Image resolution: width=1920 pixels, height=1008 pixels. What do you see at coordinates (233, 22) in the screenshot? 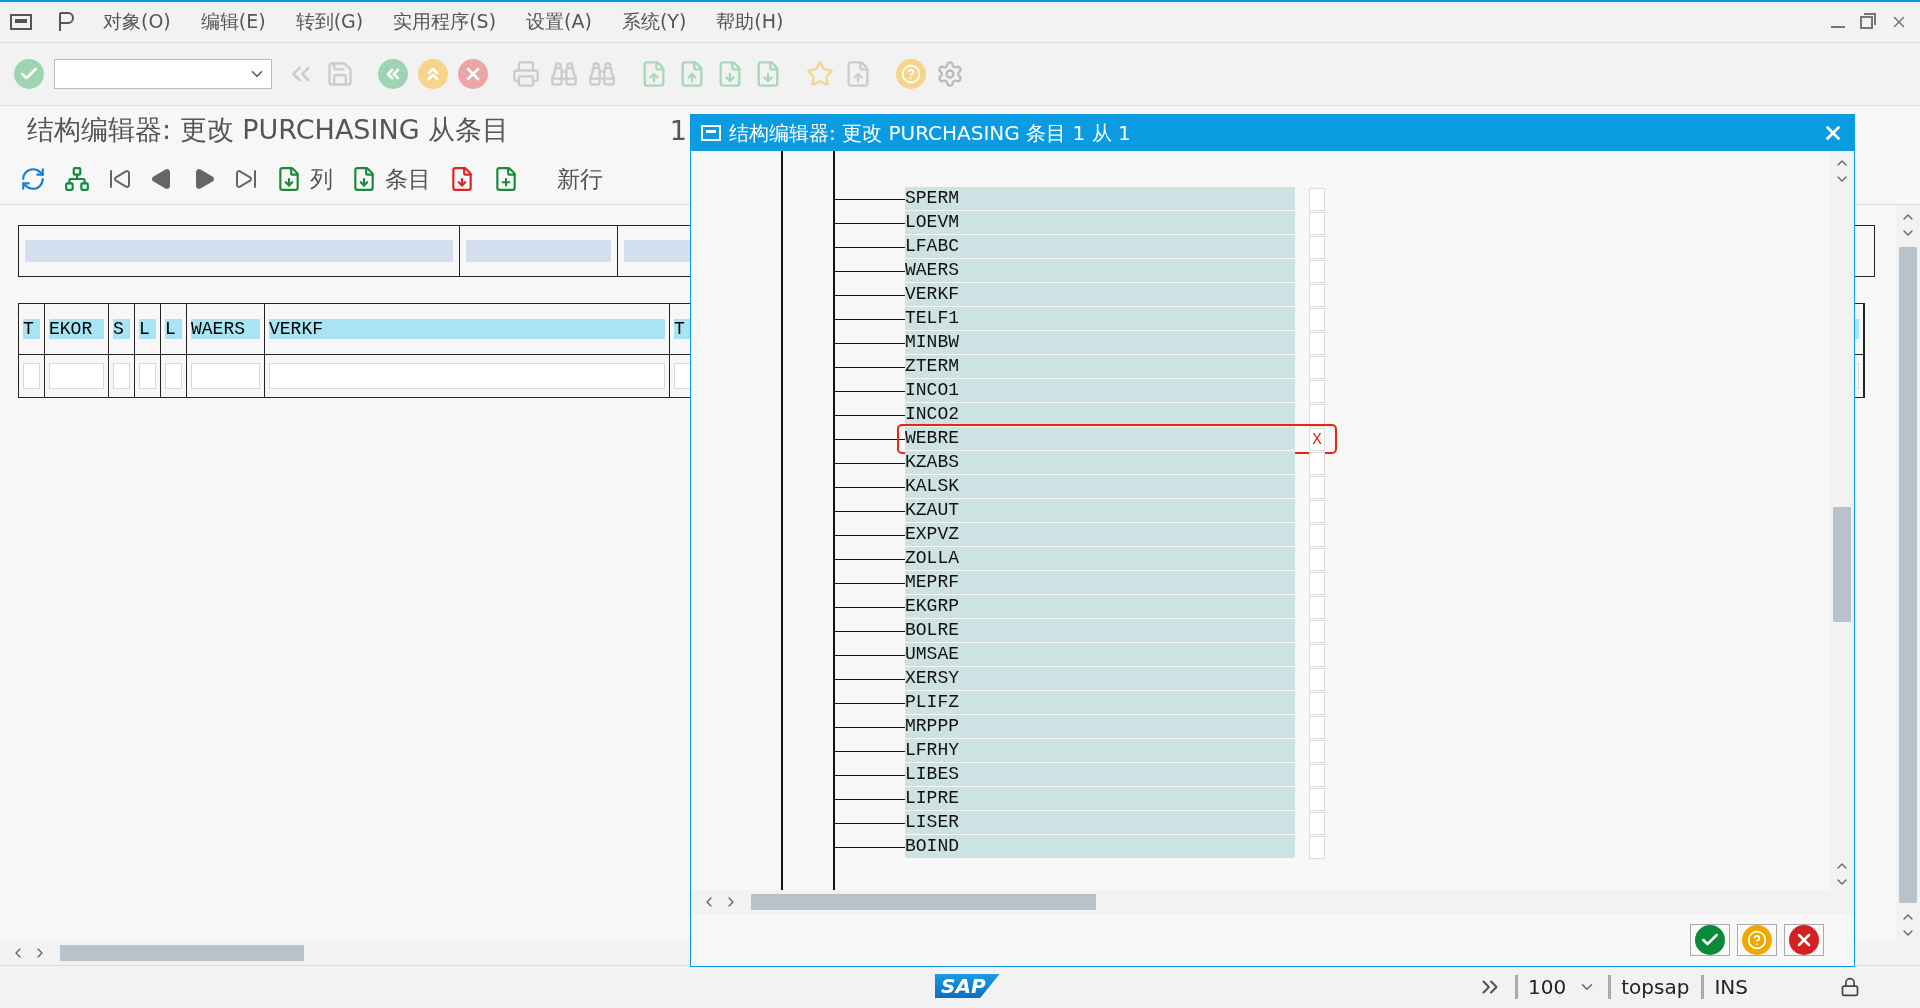
I see `menu-item: 编辑(E)` at bounding box center [233, 22].